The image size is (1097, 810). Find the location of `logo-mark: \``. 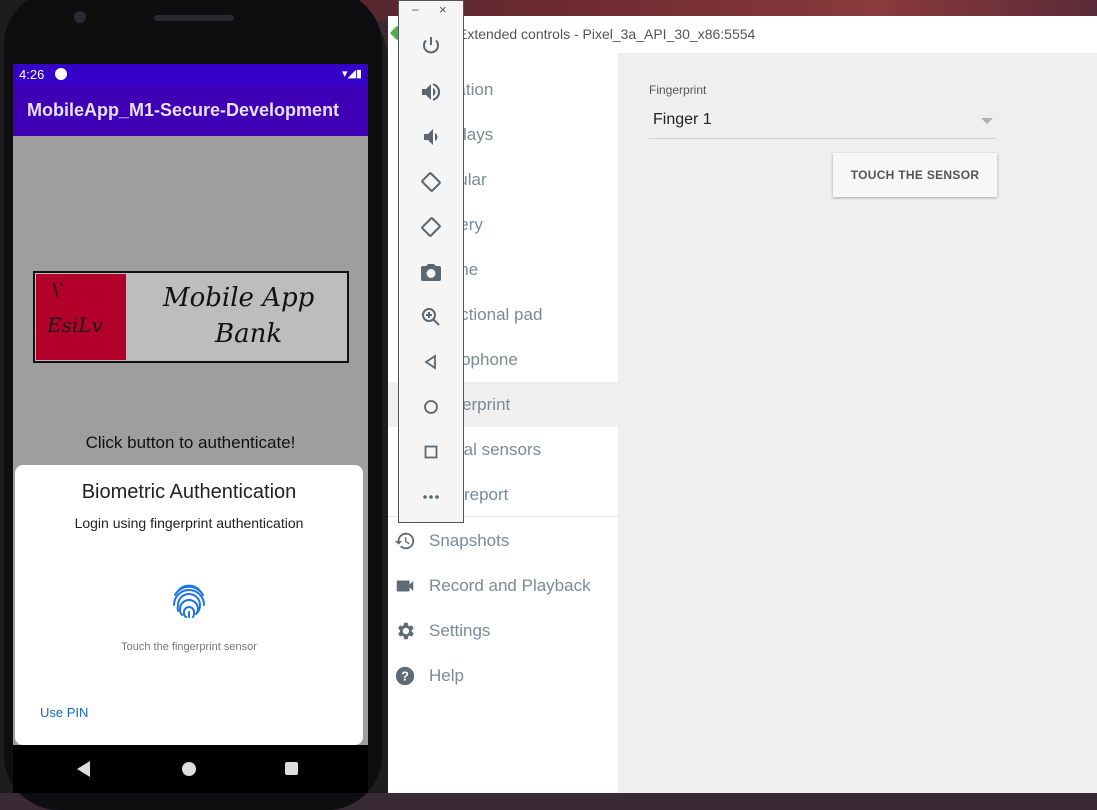

logo-mark: \` is located at coordinates (59, 292).